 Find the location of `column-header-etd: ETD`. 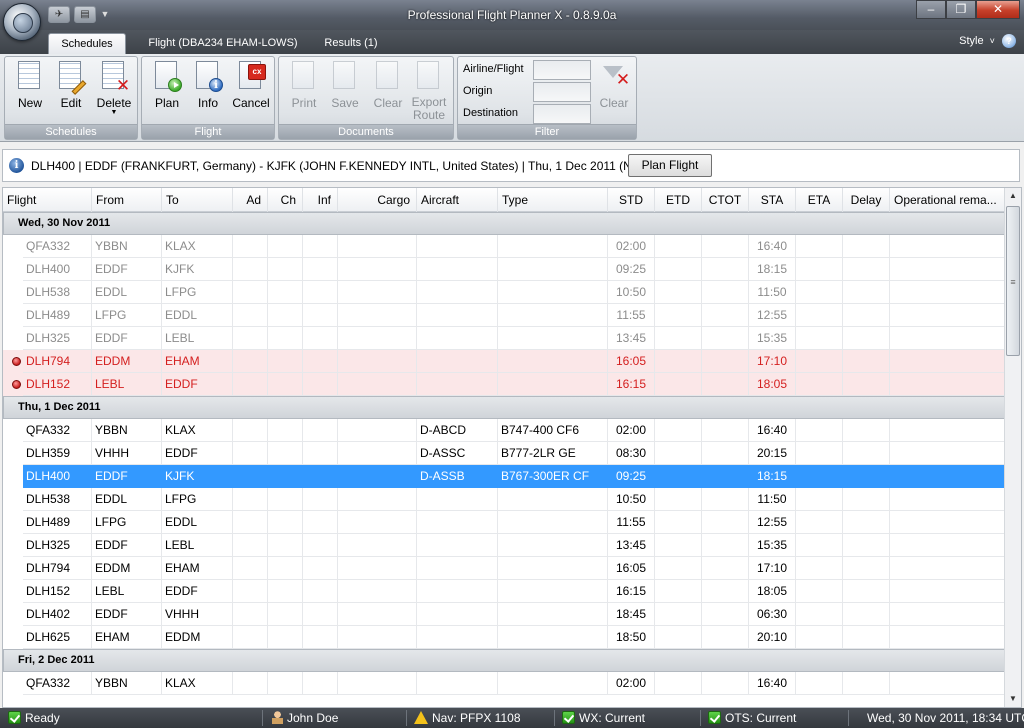

column-header-etd: ETD is located at coordinates (678, 200).